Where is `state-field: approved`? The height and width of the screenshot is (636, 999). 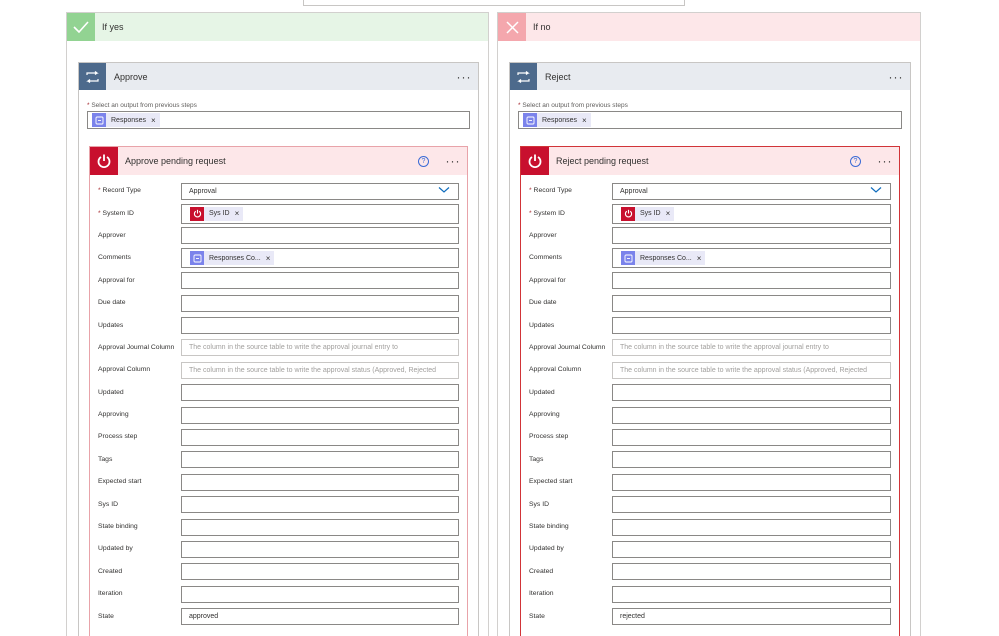
state-field: approved is located at coordinates (320, 617).